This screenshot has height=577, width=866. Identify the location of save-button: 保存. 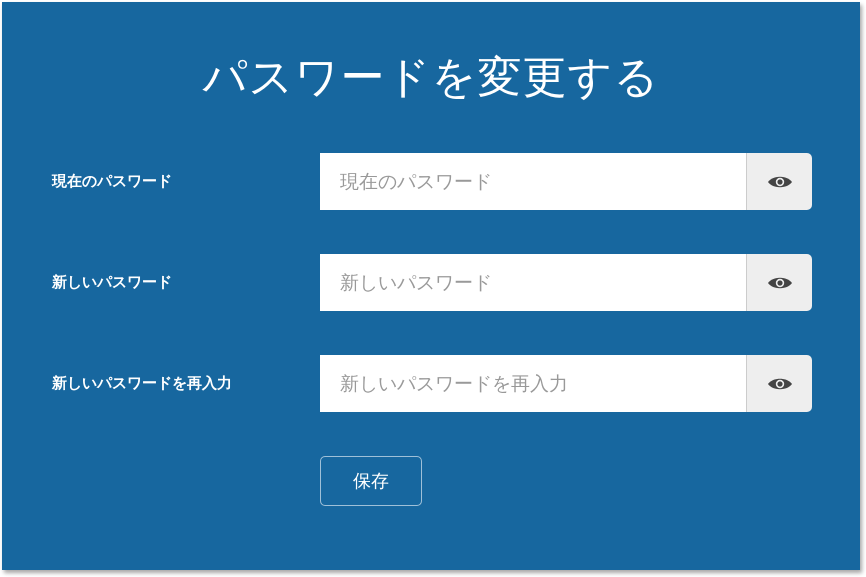
(371, 481).